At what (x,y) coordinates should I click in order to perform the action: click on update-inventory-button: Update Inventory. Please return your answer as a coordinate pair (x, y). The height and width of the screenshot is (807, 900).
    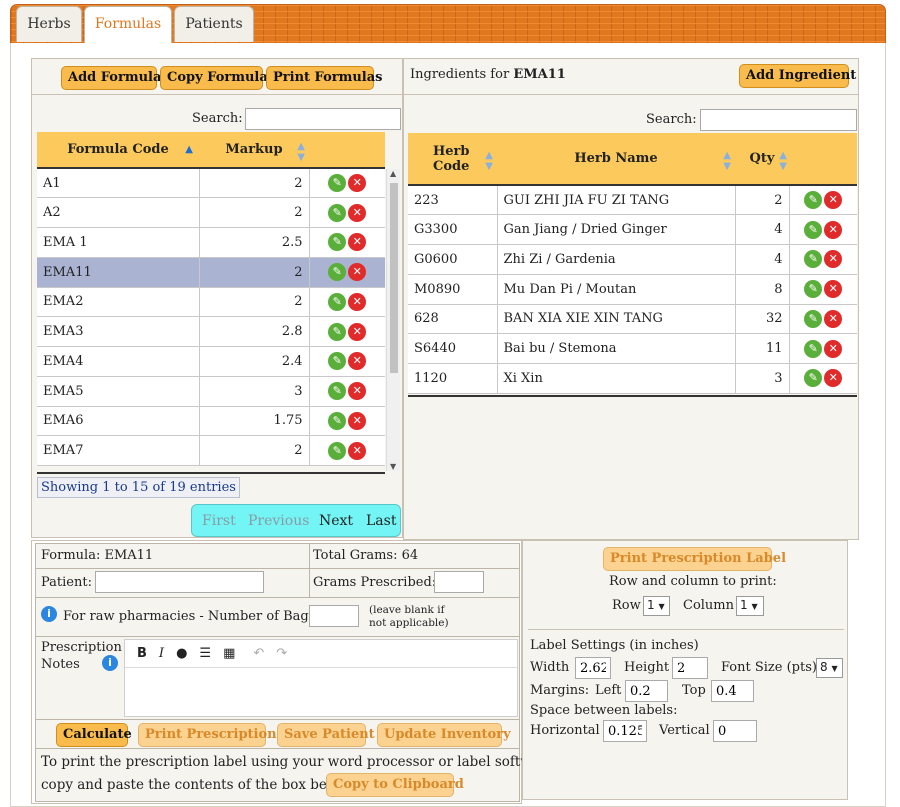
    Looking at the image, I should click on (444, 735).